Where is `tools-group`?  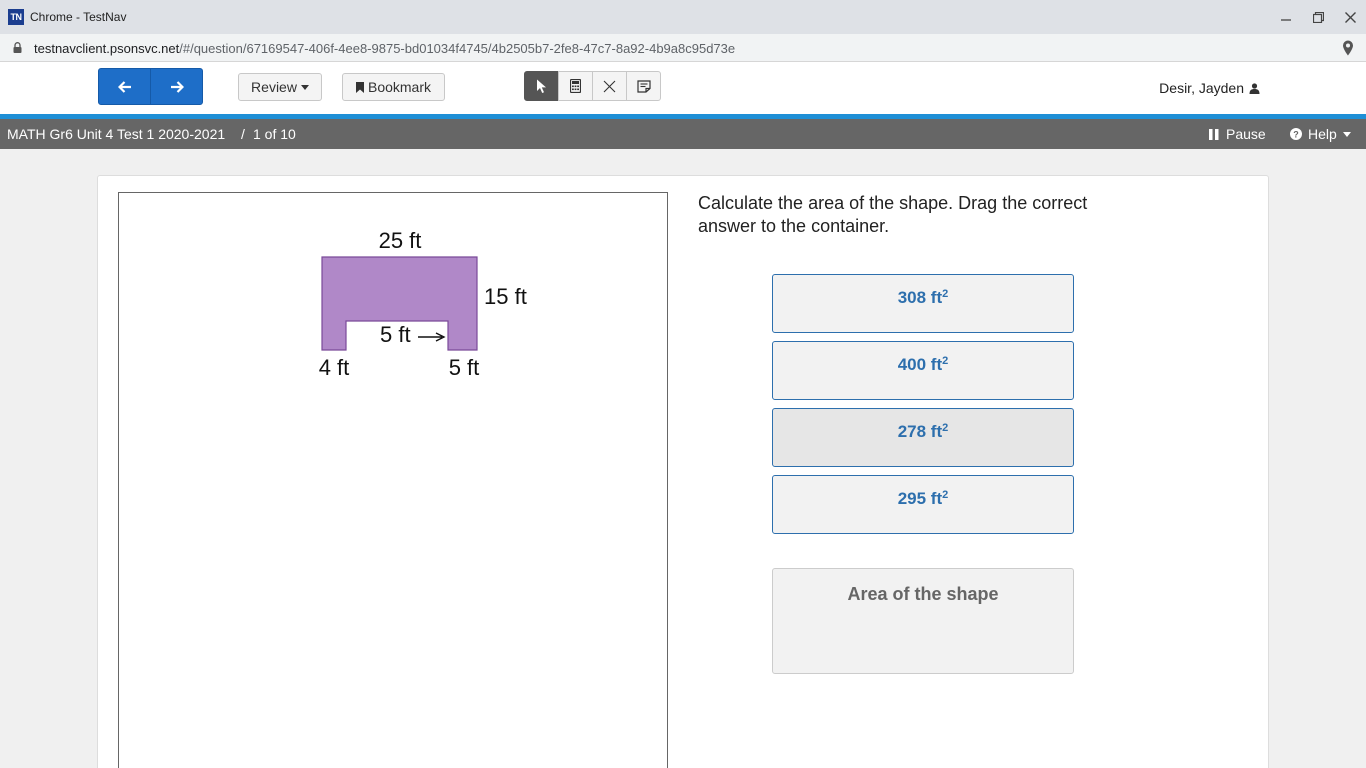 tools-group is located at coordinates (592, 86).